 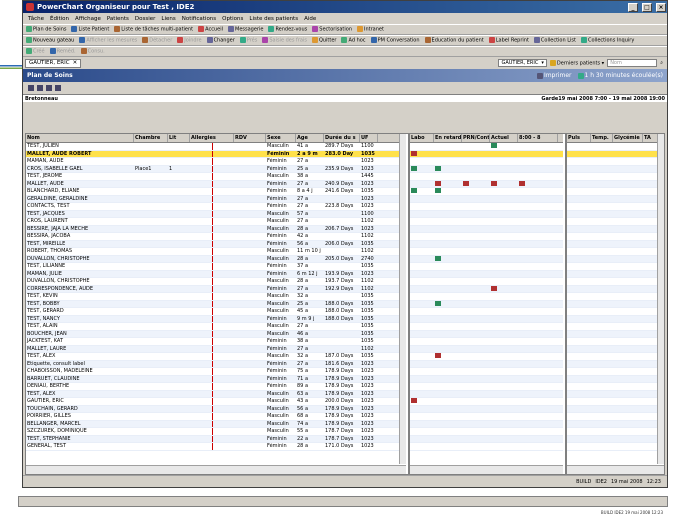 What do you see at coordinates (232, 19) in the screenshot?
I see `menu-item: Options` at bounding box center [232, 19].